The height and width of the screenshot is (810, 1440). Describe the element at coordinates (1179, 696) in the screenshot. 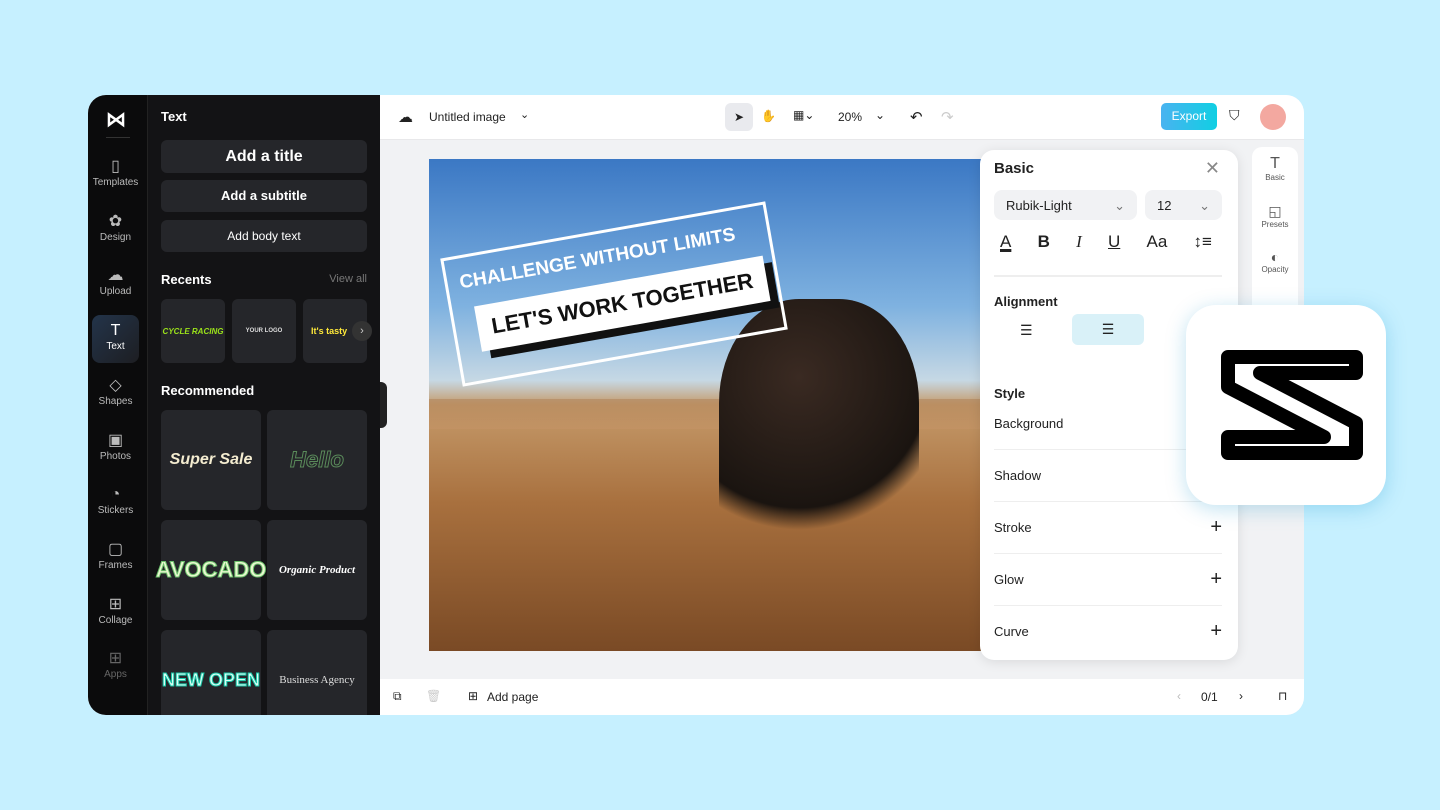

I see `prev-page-icon: ‹` at that location.